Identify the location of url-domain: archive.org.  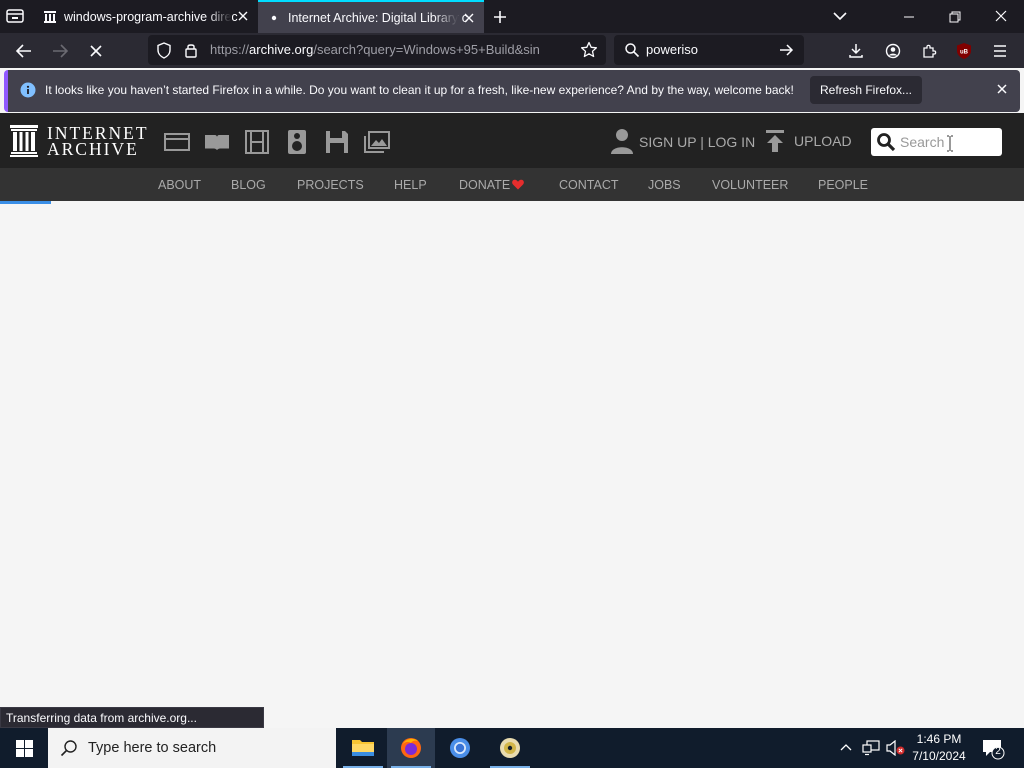
(281, 49).